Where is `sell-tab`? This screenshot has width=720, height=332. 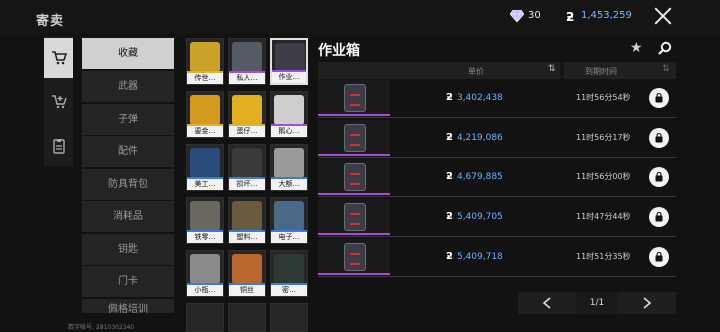 sell-tab is located at coordinates (58, 102).